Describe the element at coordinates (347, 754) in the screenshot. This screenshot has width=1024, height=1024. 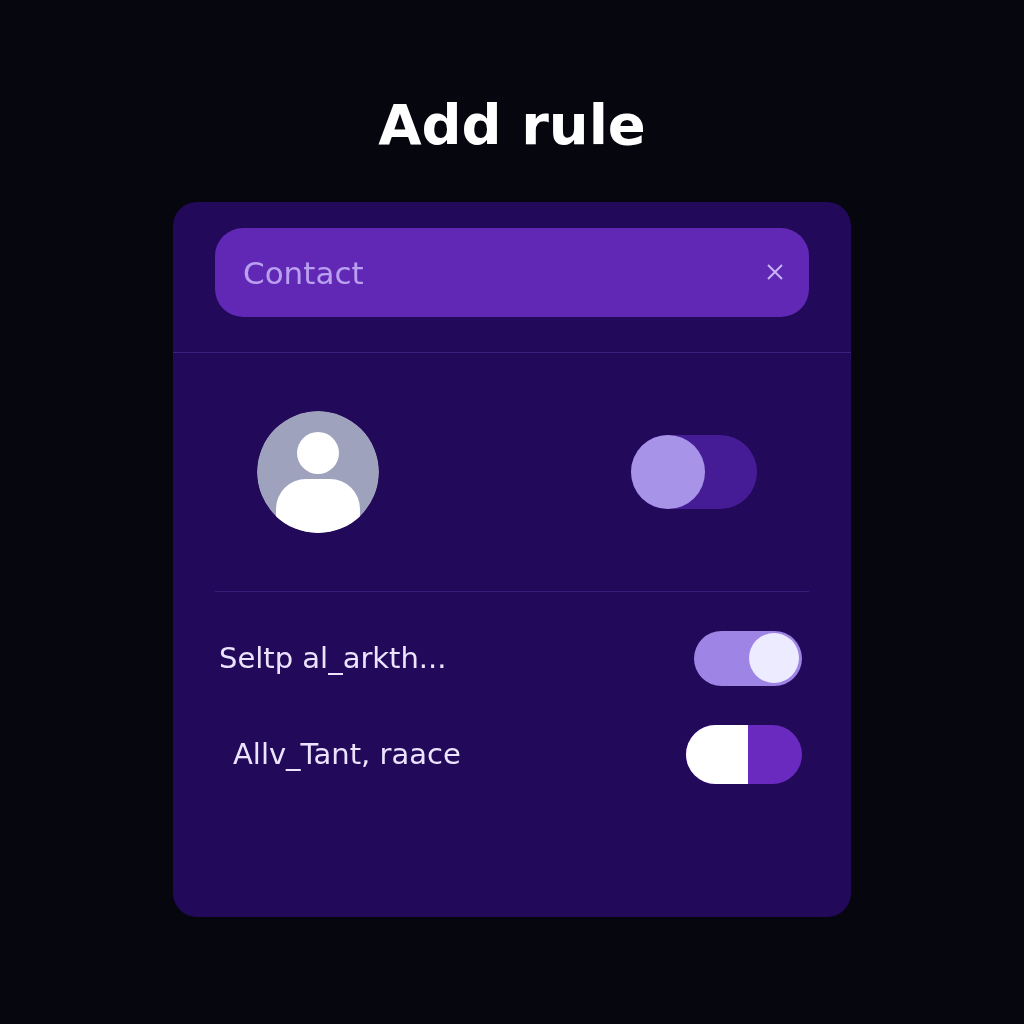
I see `setting-label: Allv_Tant, raace` at that location.